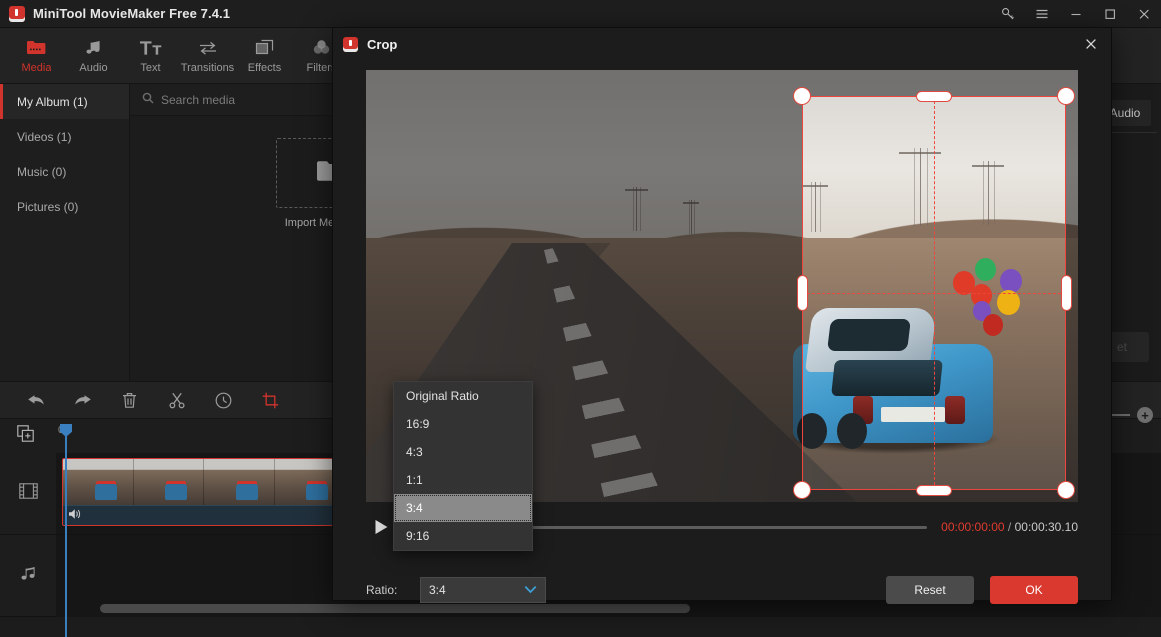 The image size is (1161, 637). I want to click on playhead, so click(66, 530).